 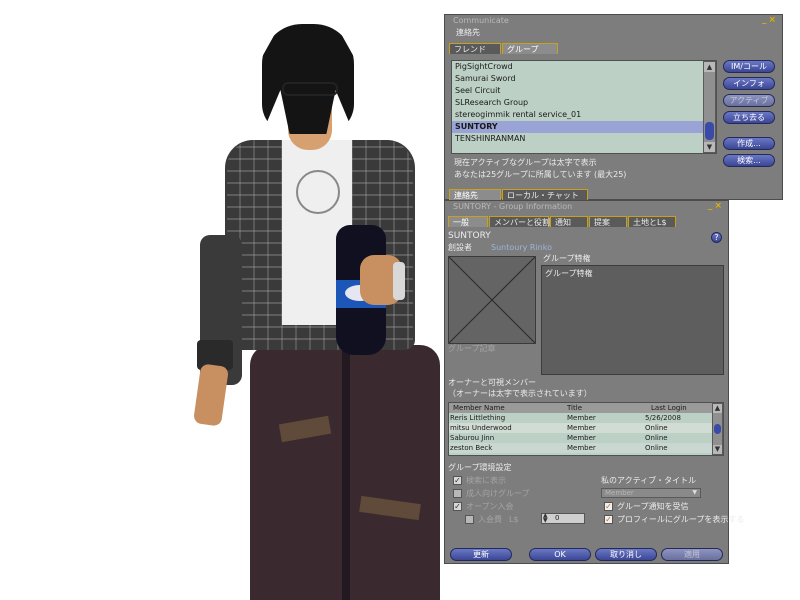 What do you see at coordinates (613, 21) in the screenshot?
I see `communicate-titlebar: Communicate` at bounding box center [613, 21].